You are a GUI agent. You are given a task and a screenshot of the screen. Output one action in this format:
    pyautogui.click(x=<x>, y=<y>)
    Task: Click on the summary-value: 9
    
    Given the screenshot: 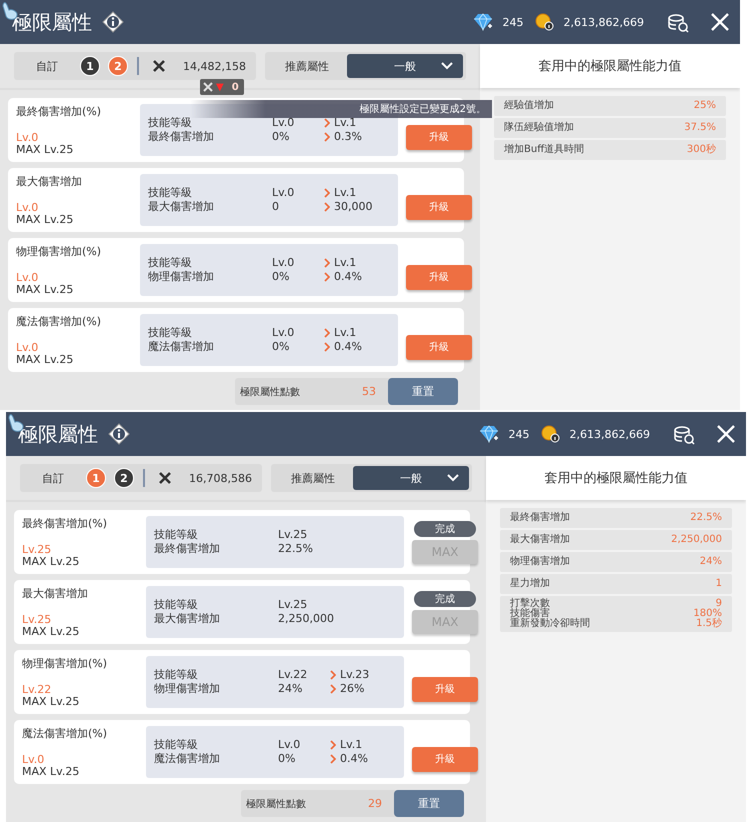 What is the action you would take?
    pyautogui.click(x=719, y=604)
    